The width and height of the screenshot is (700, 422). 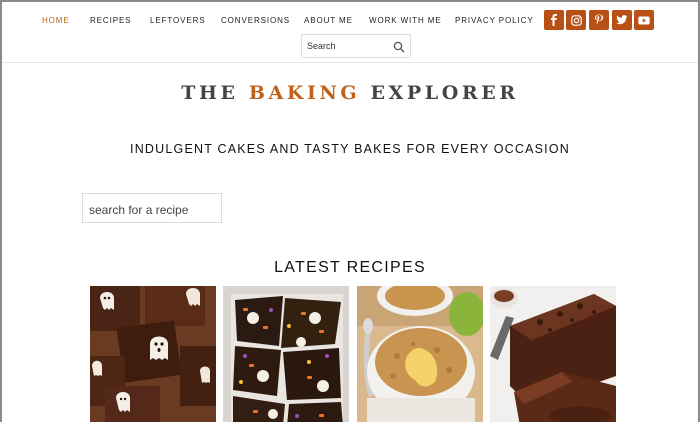 What do you see at coordinates (644, 20) in the screenshot?
I see `youtube-icon` at bounding box center [644, 20].